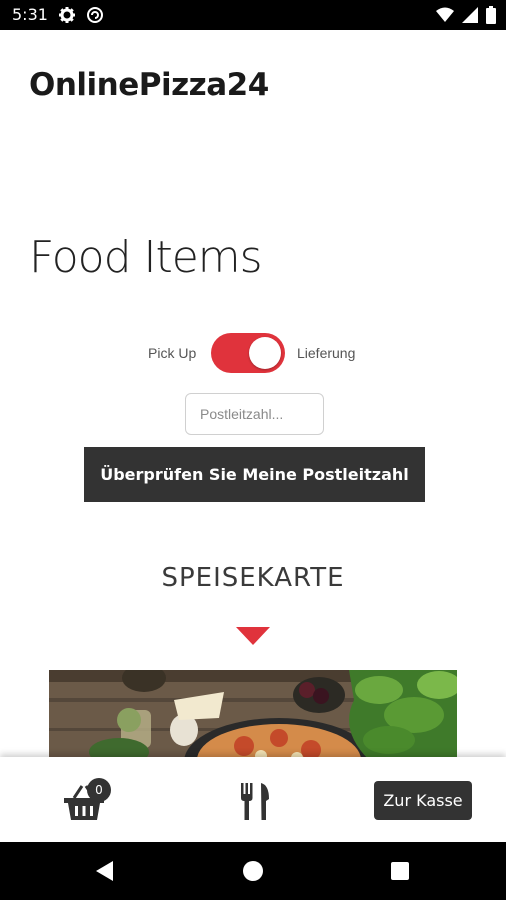  What do you see at coordinates (253, 15) in the screenshot?
I see `status-bar: 5:31` at bounding box center [253, 15].